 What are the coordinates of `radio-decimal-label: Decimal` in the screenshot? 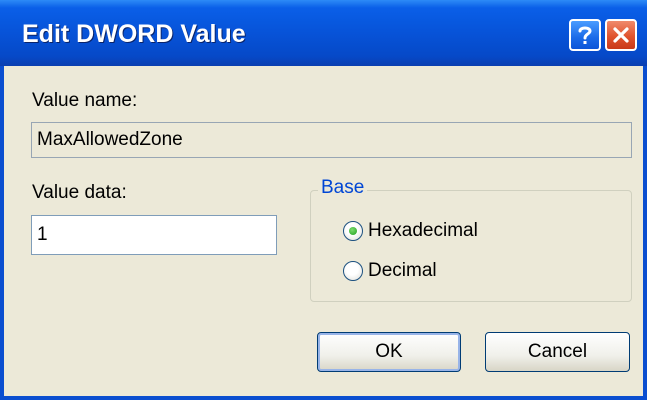 It's located at (402, 270).